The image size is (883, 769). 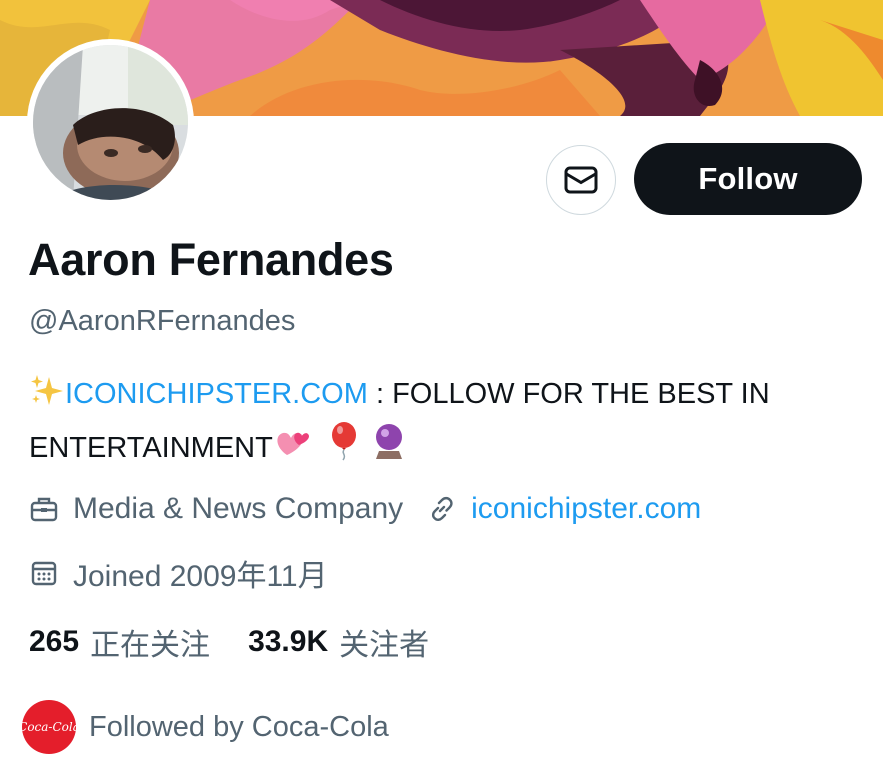 I want to click on bio-text-line2: ENTERTAINMENT, so click(x=151, y=448).